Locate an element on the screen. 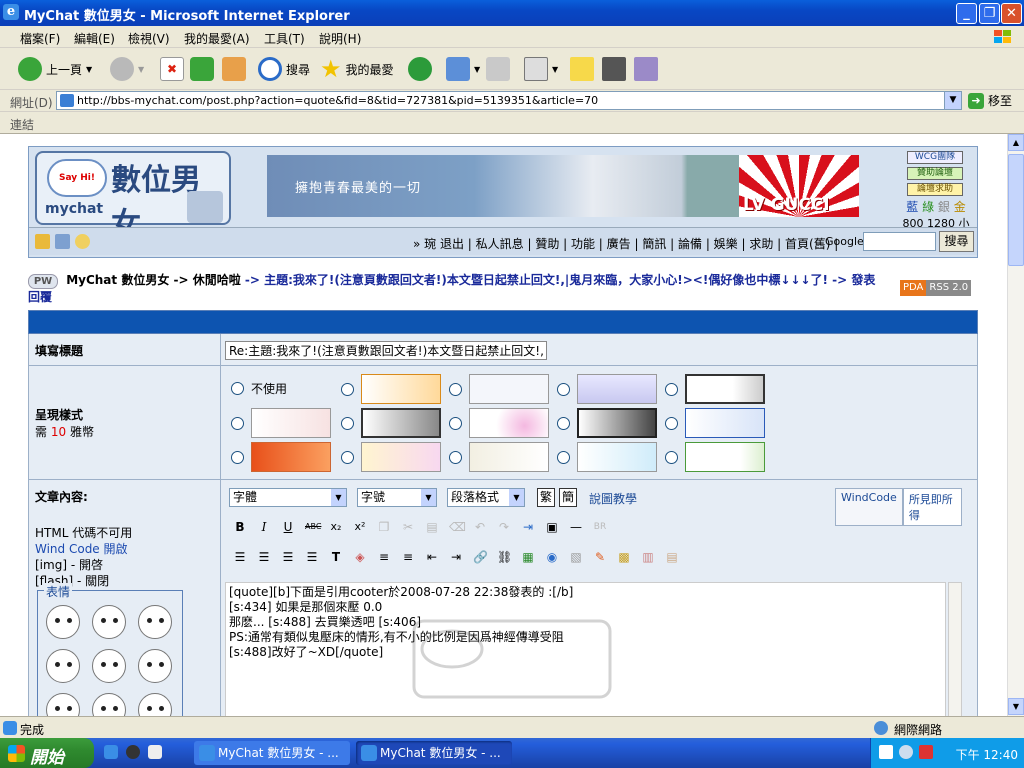 This screenshot has width=1024, height=768. template-icon: ▣ is located at coordinates (552, 527).